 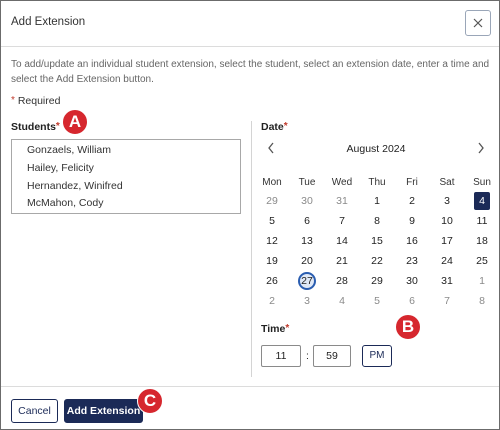 I want to click on students-label-text: Students, so click(x=33, y=127).